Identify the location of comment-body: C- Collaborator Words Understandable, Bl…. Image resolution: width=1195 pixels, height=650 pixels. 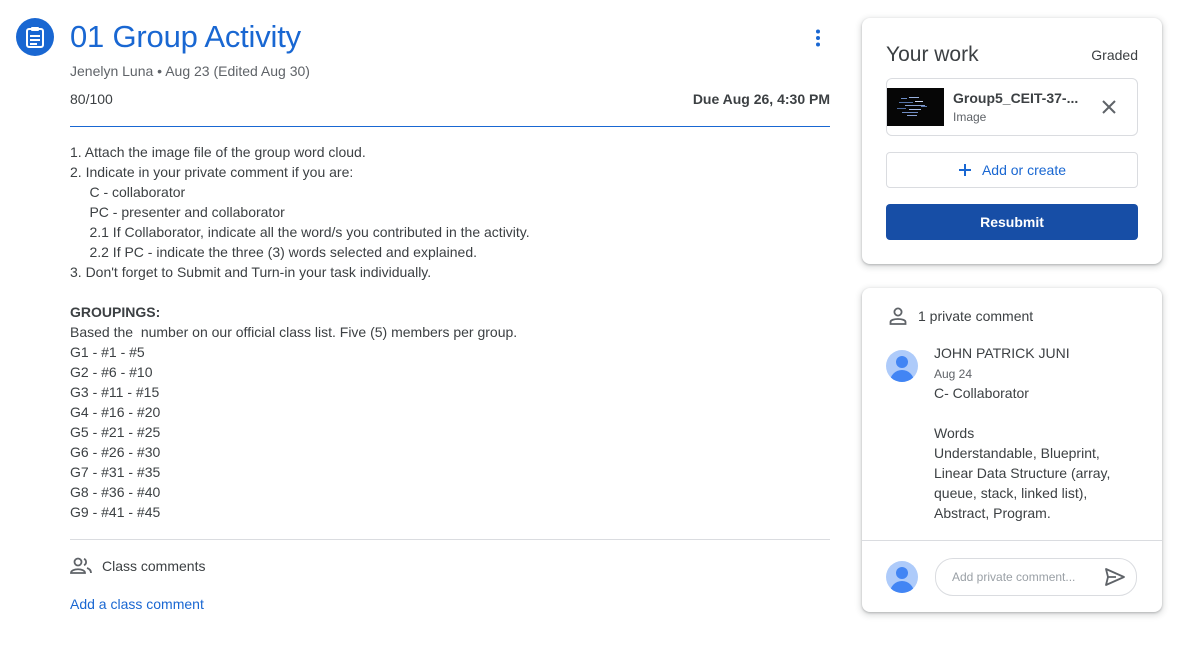
(1041, 453).